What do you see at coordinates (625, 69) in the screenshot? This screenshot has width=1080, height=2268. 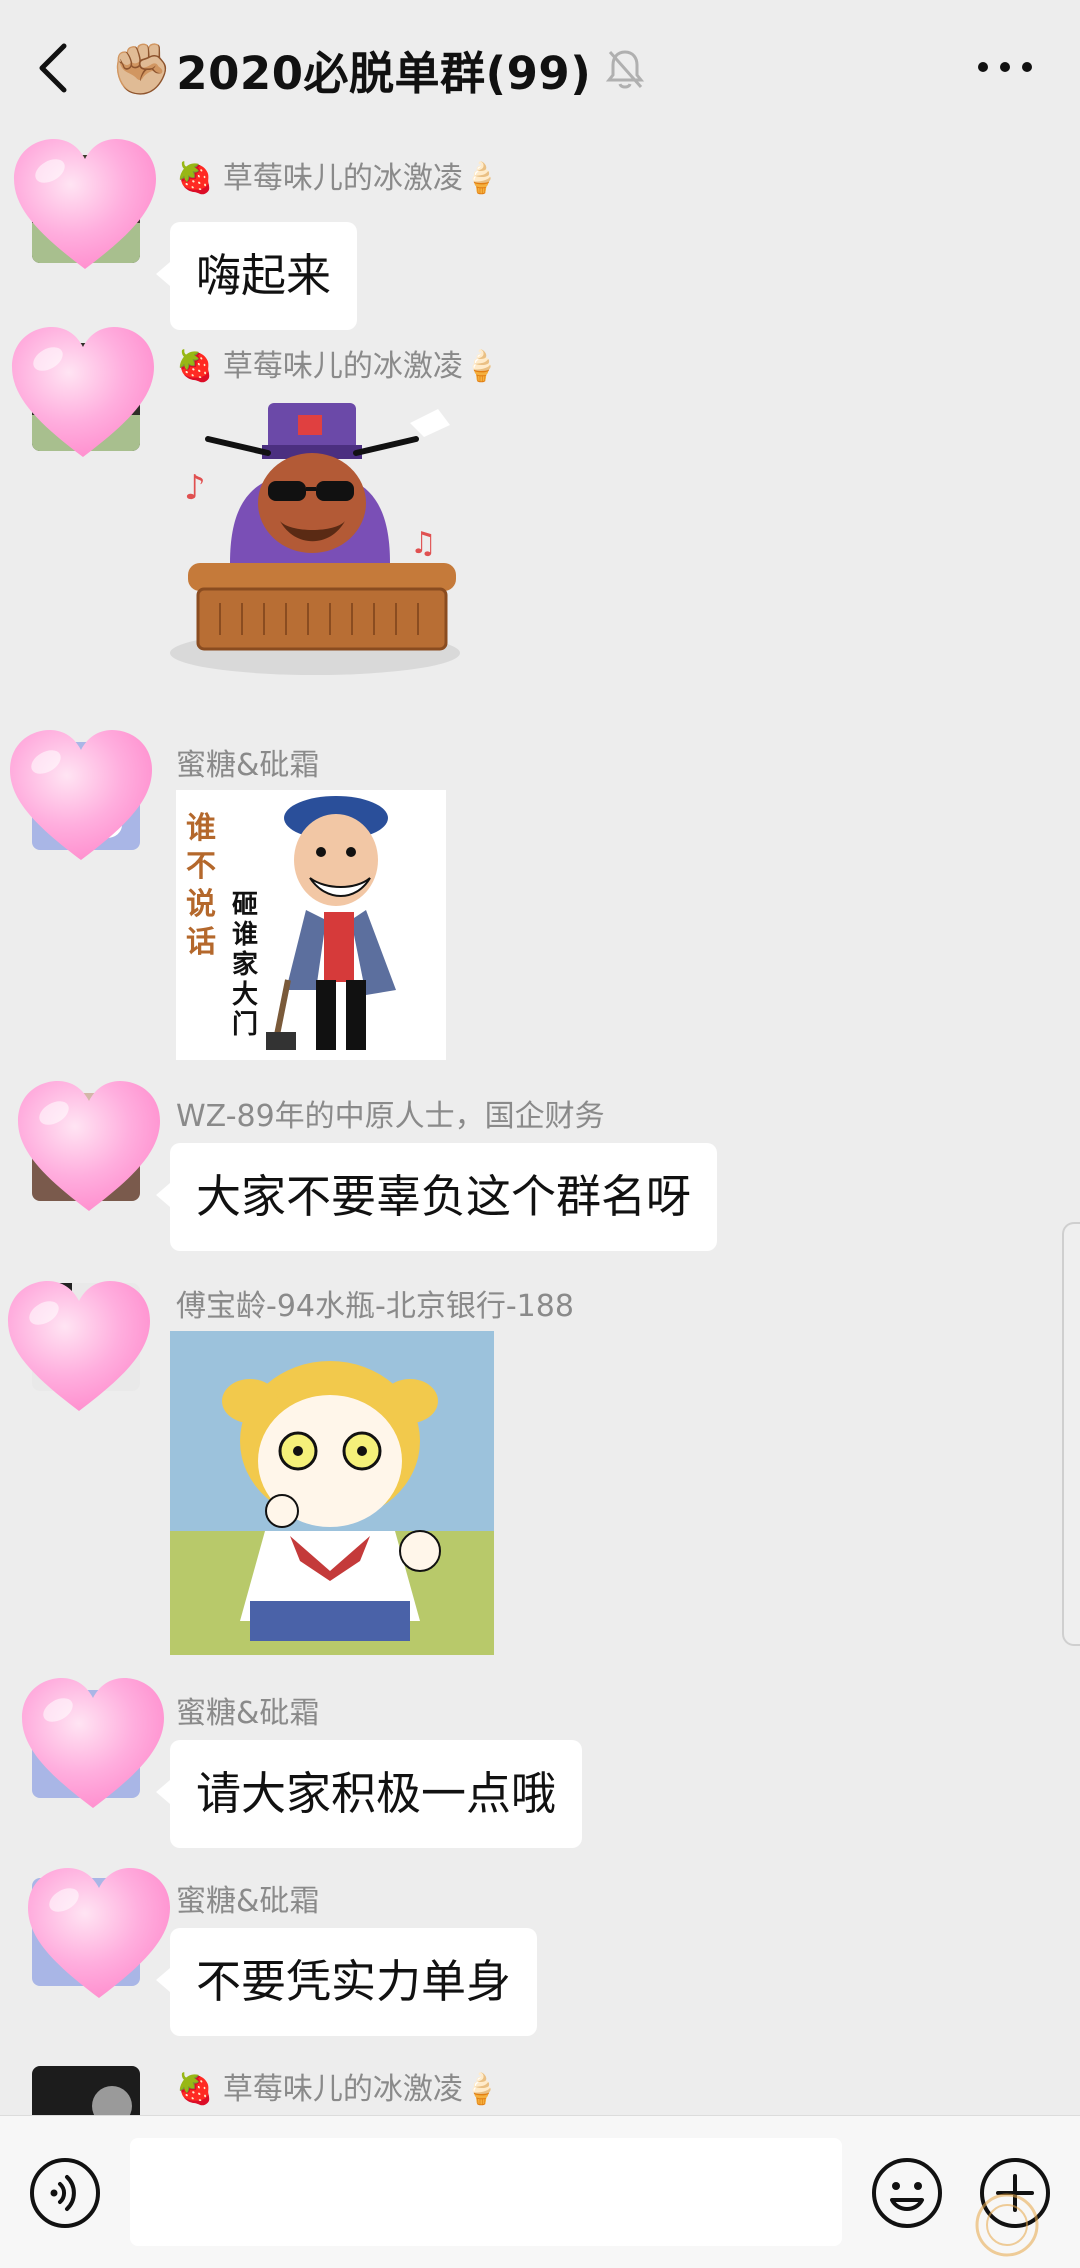 I see `bell-off-icon` at bounding box center [625, 69].